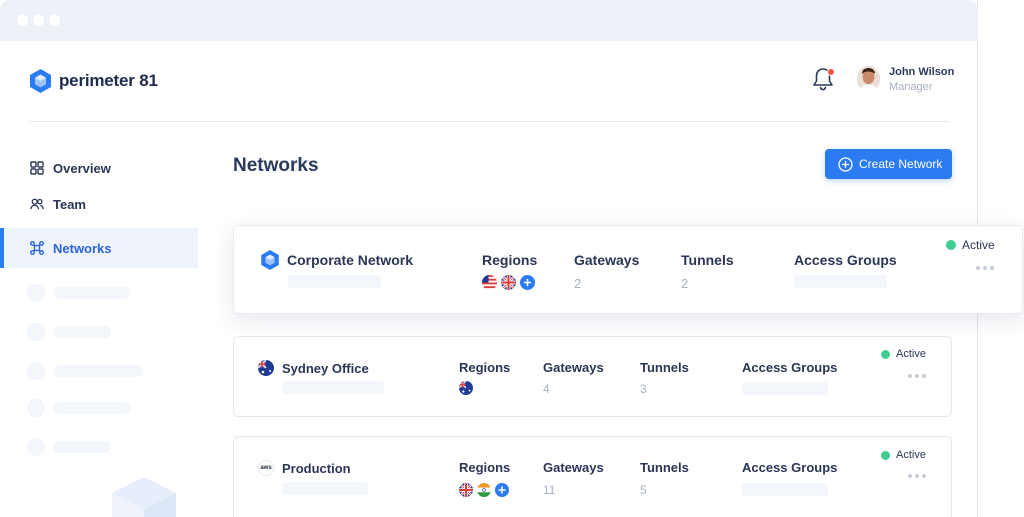 This screenshot has width=1024, height=517. Describe the element at coordinates (82, 168) in the screenshot. I see `sidebar-item-label: Overview` at that location.